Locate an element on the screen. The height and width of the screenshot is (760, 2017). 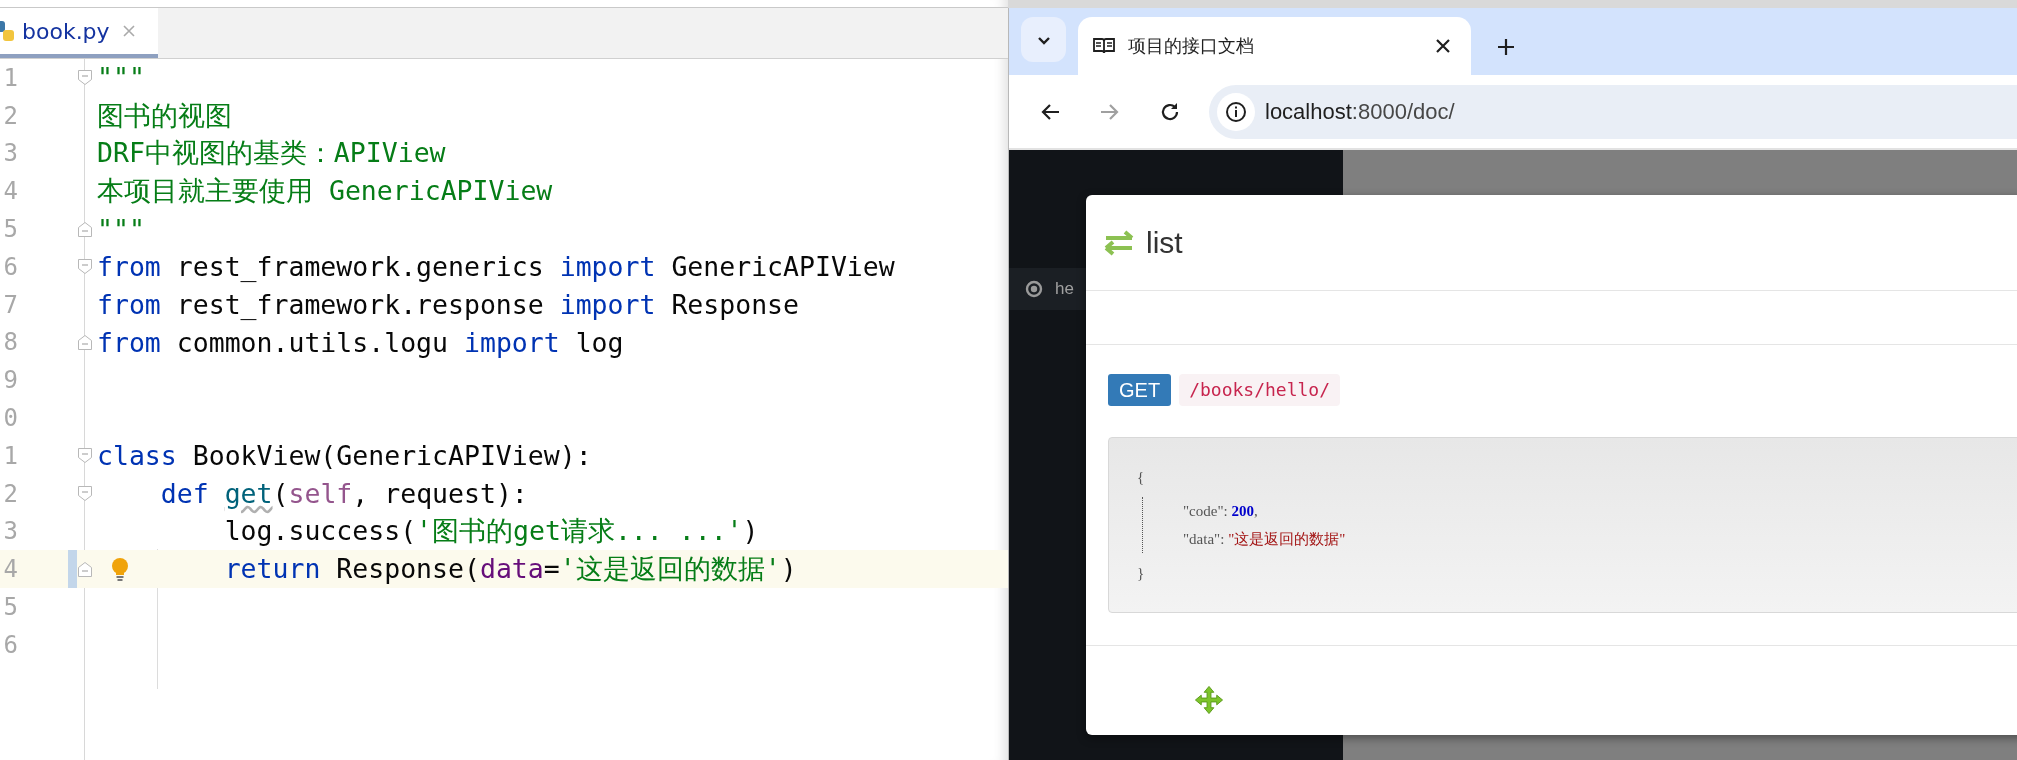
python-file-icon is located at coordinates (7, 31).